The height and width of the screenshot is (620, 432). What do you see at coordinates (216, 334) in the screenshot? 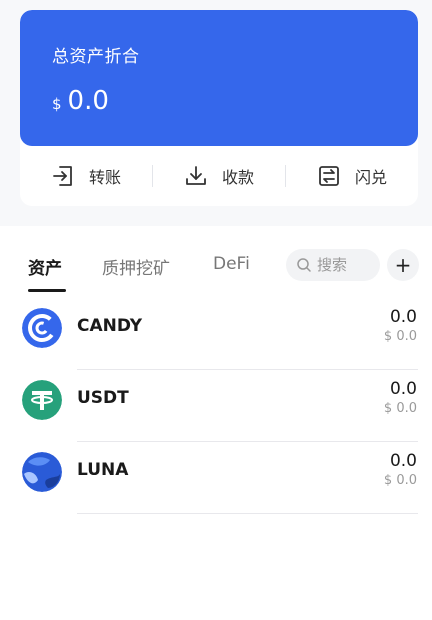
I see `asset-row-candy: CANDY 0.0 $ 0.0` at bounding box center [216, 334].